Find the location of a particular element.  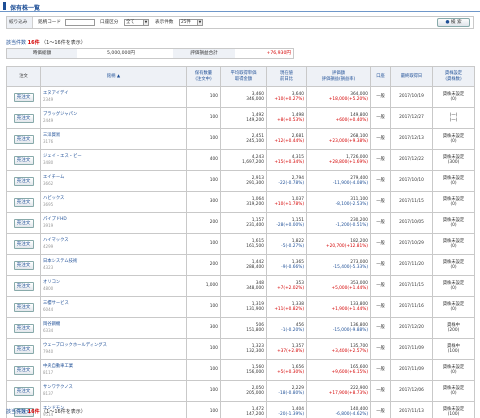

qty-cell: 300 is located at coordinates (203, 202).